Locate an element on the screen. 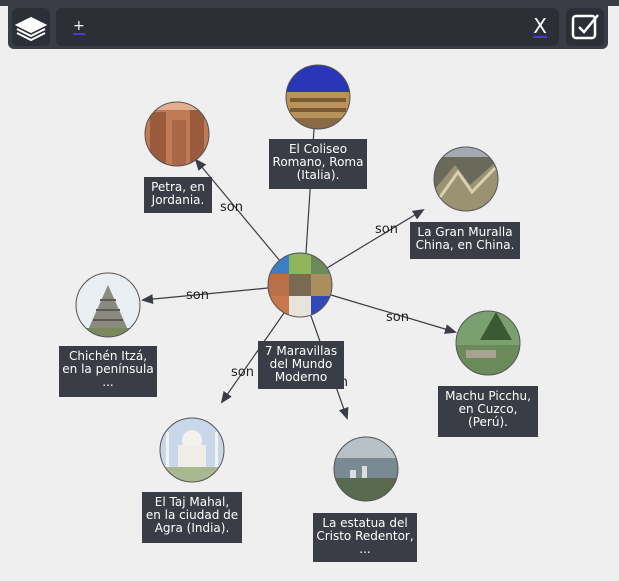 This screenshot has width=619, height=581. node-coliseo-label: El Coliseo Romano, Roma (Italia). is located at coordinates (318, 164).